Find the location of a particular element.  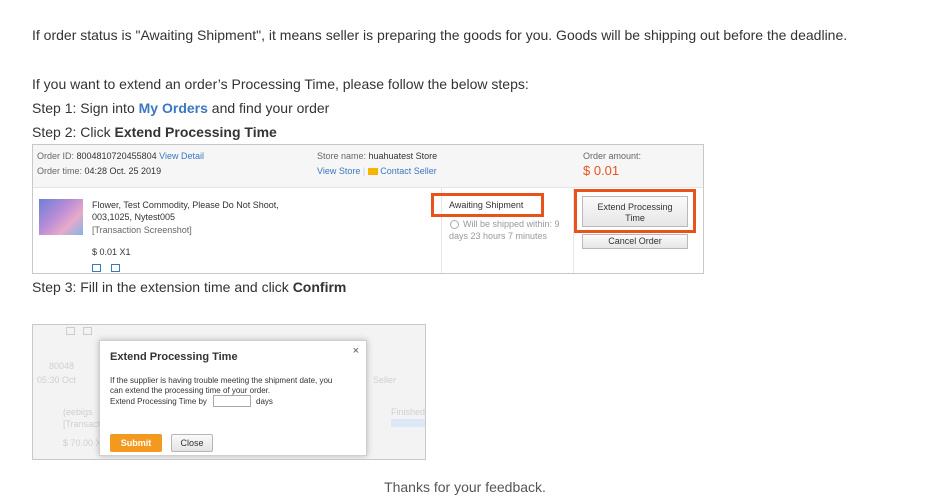

order-id-label: Order ID: is located at coordinates (57, 156).